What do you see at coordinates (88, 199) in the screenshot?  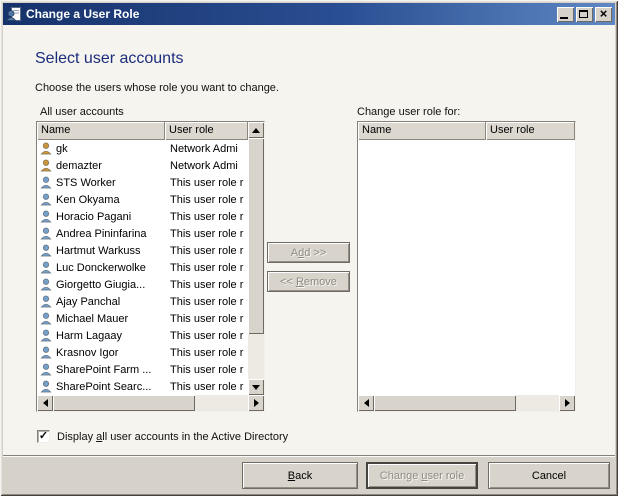 I see `user-name: Ken Okyama` at bounding box center [88, 199].